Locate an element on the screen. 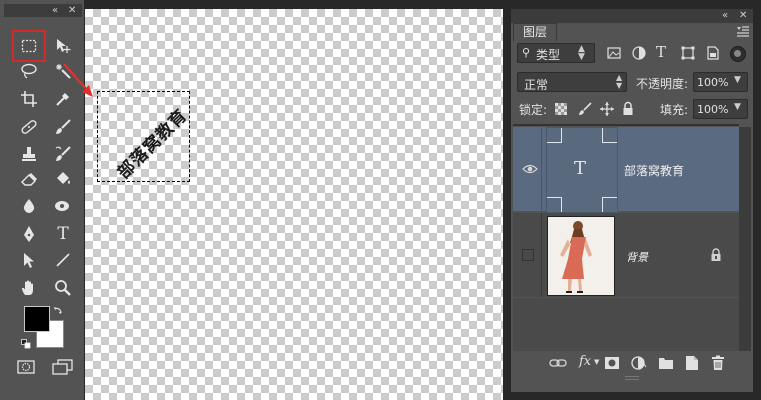 This screenshot has height=400, width=761. blur-tool is located at coordinates (29, 206).